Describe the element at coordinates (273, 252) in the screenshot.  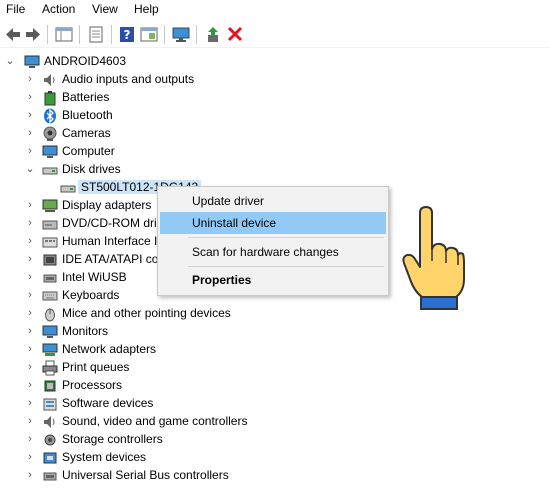
I see `menu-item-scan-hardware: Scan for hardware changes` at that location.